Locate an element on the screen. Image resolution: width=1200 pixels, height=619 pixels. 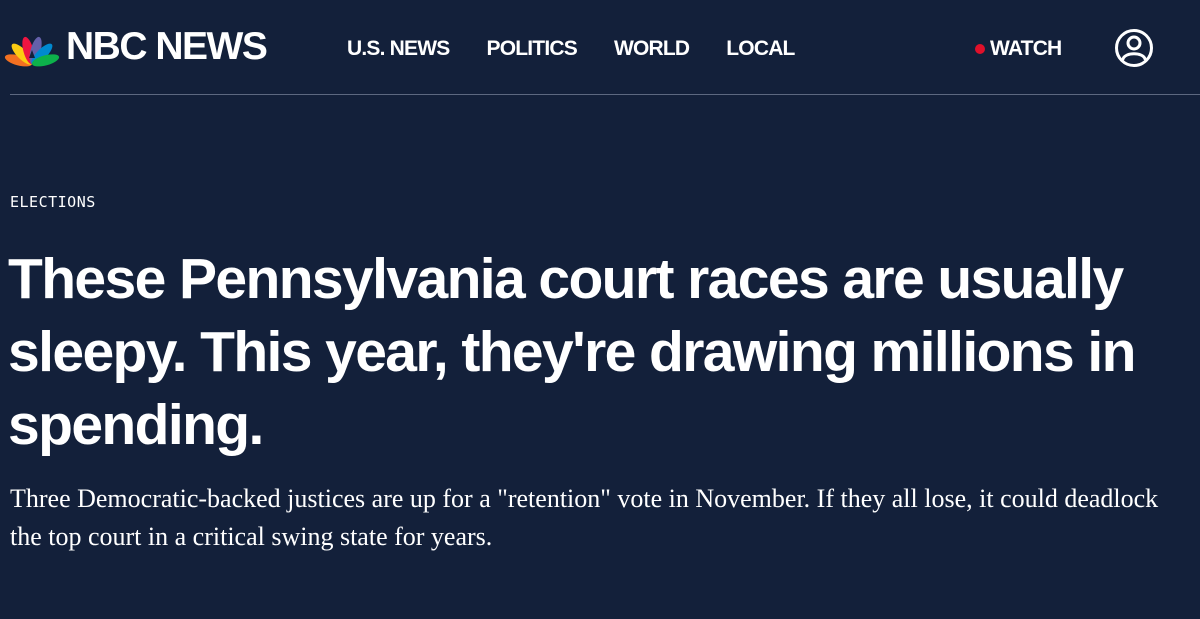
nbc-news-logo: NBC NEWS is located at coordinates (136, 46).